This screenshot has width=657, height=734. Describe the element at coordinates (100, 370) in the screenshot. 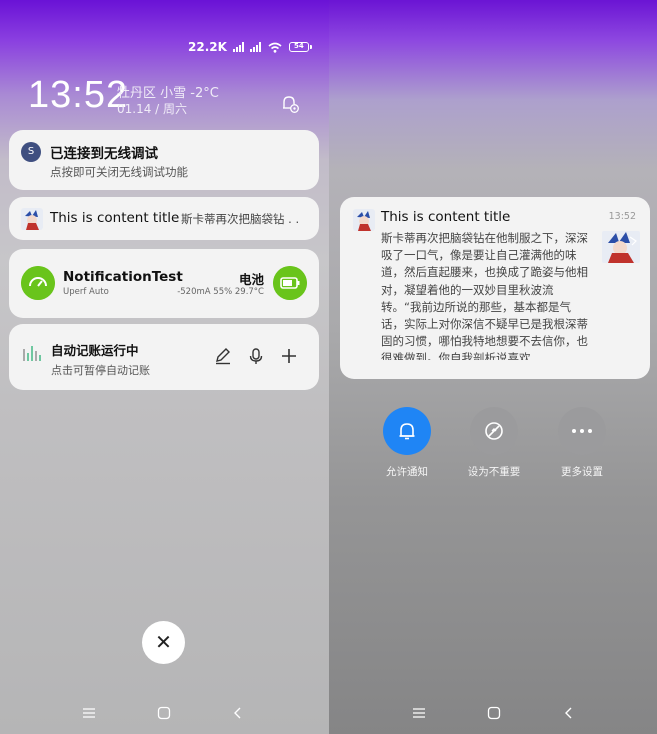

I see `notification-subtitle: 点击可暂停自动记账` at that location.